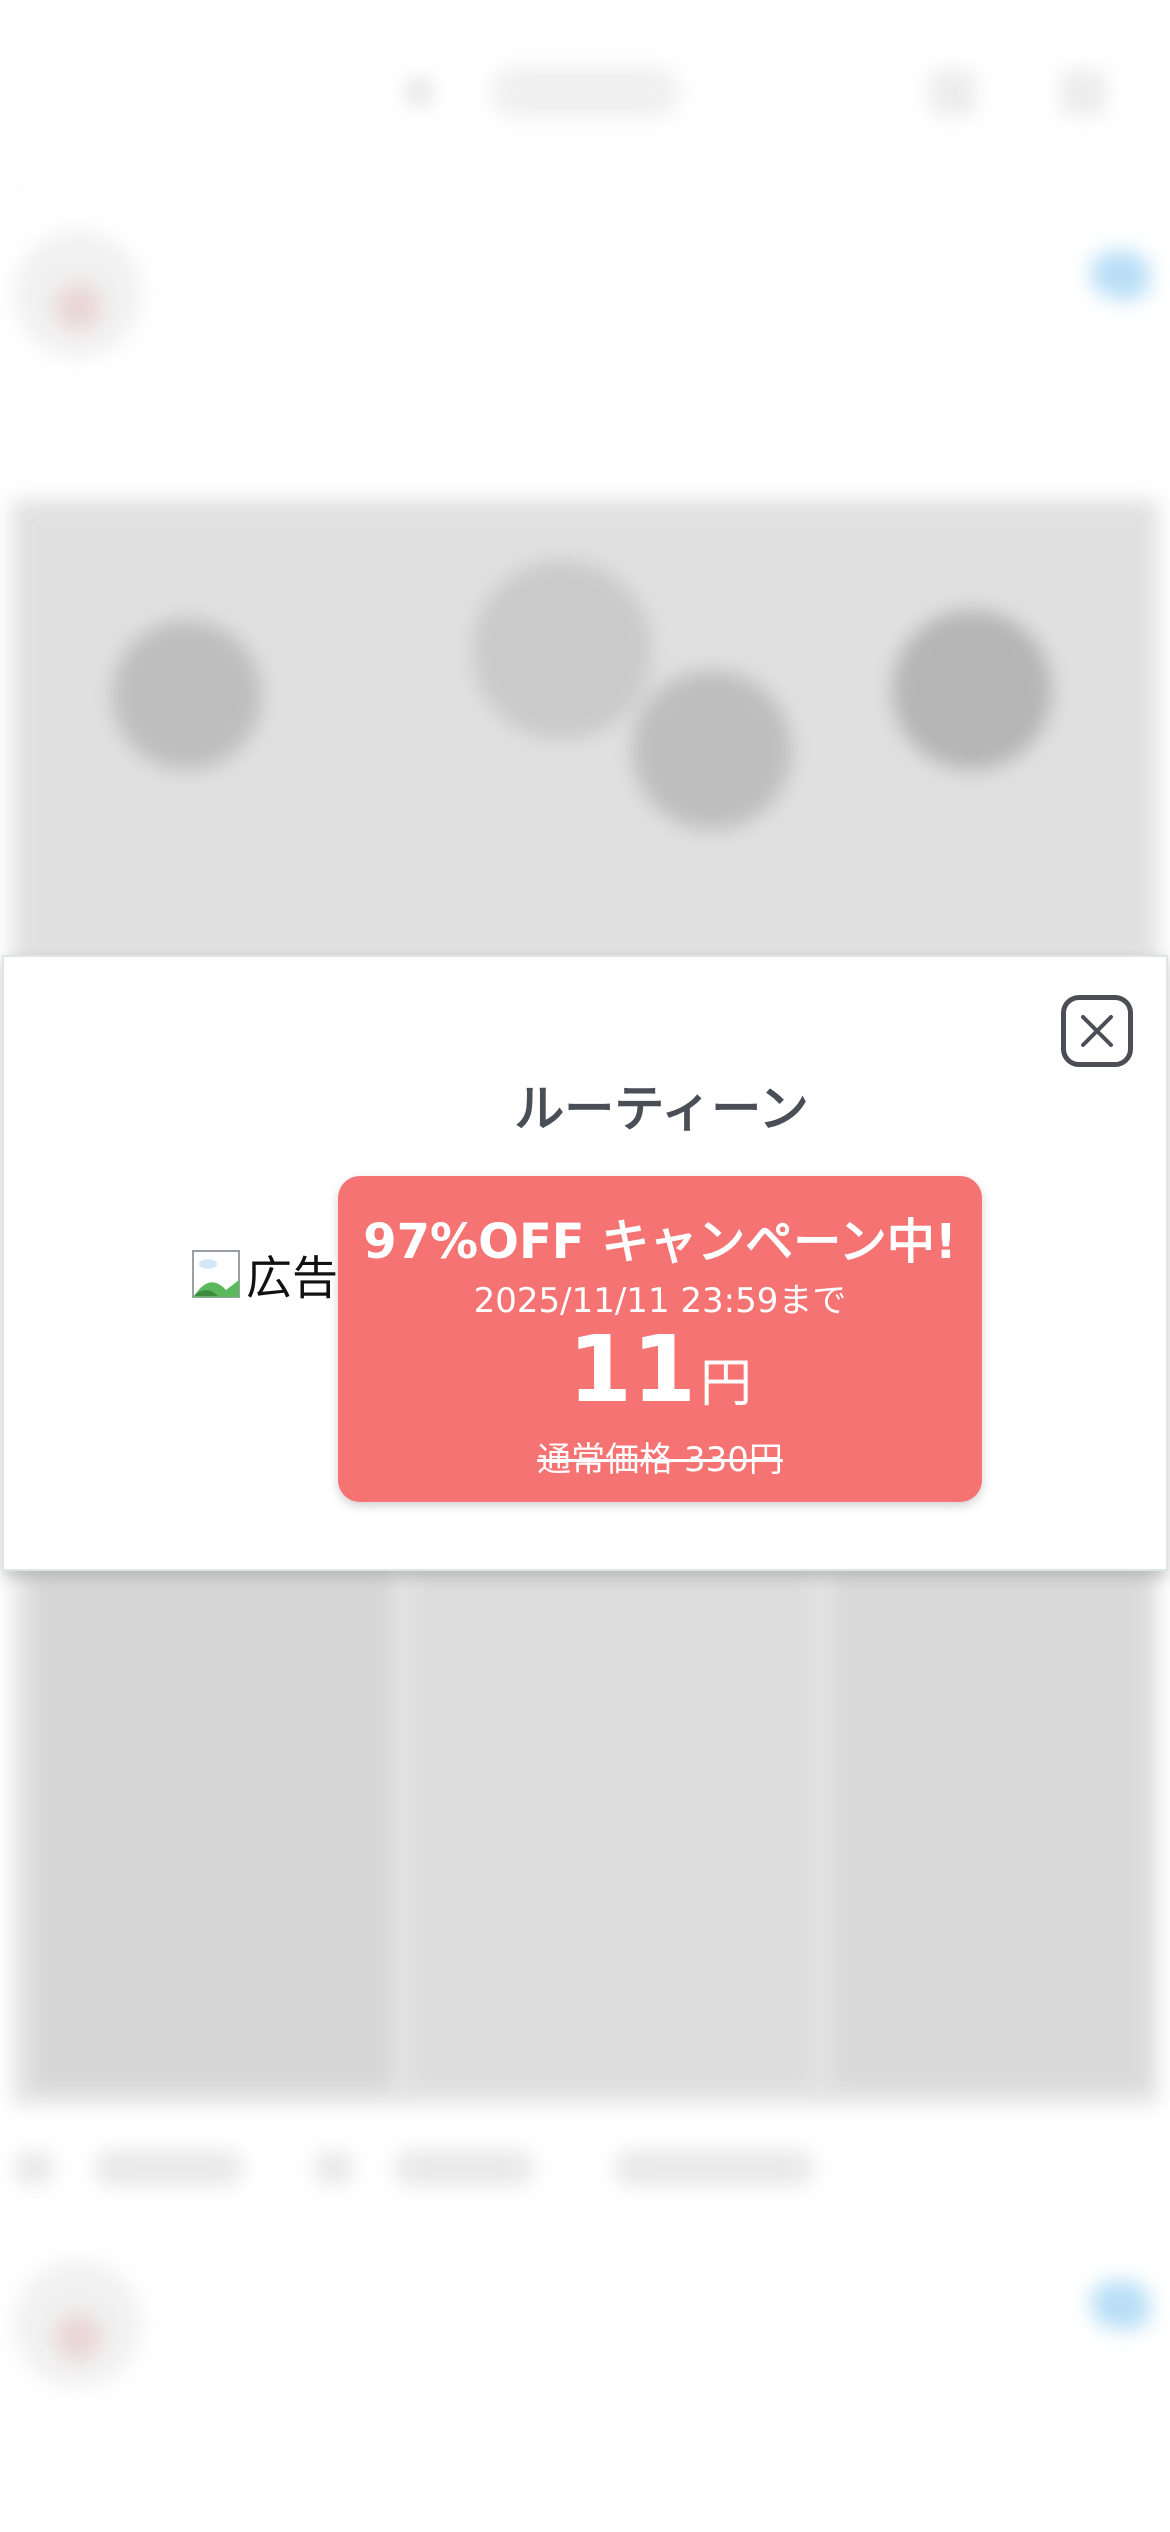  Describe the element at coordinates (292, 1278) in the screenshot. I see `ad-alt-text: 広告` at that location.